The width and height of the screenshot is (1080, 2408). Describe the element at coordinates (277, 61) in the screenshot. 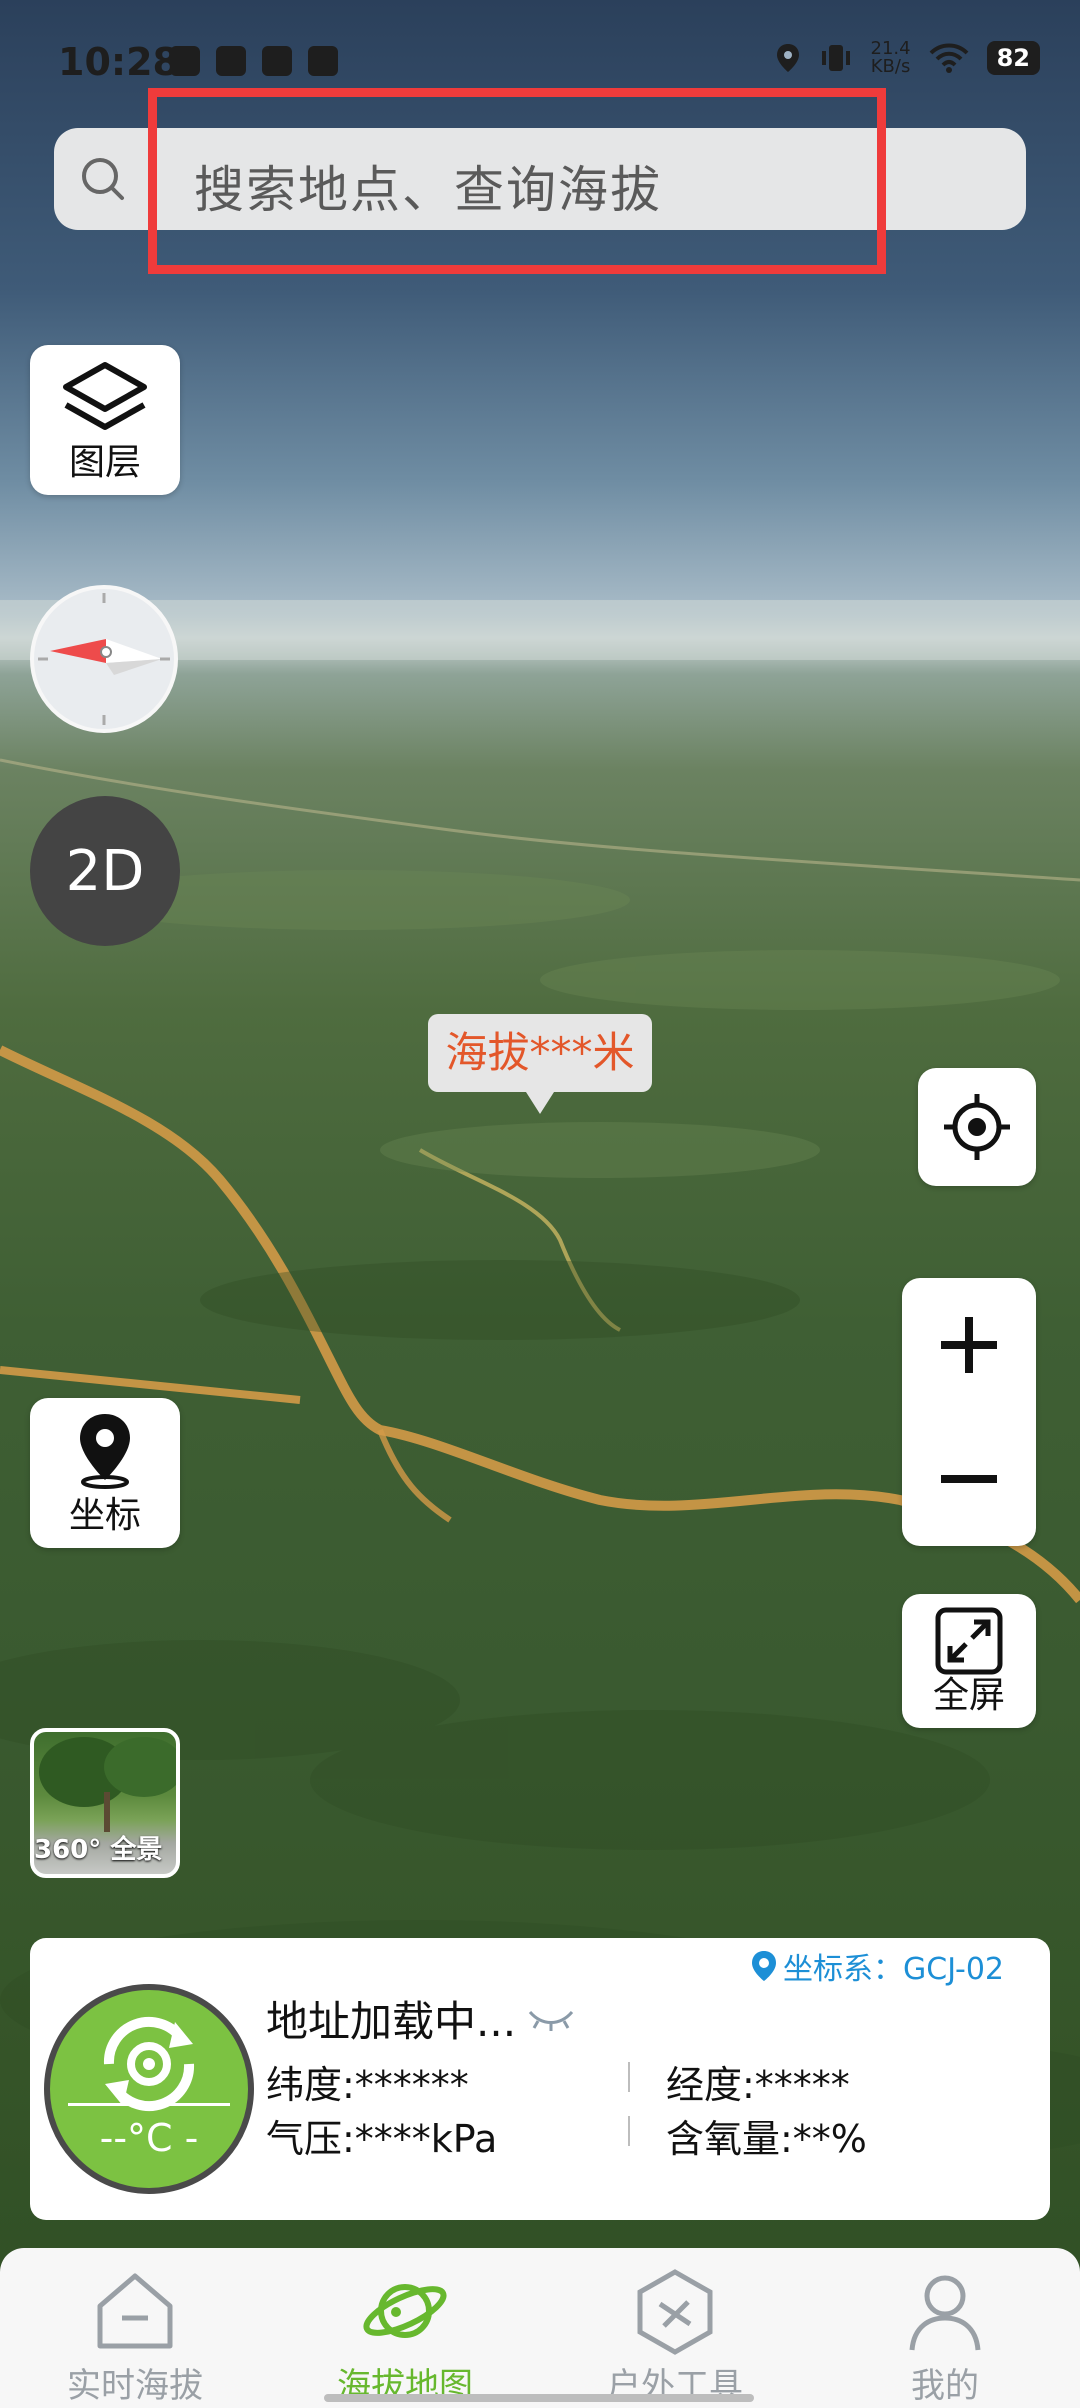

I see `planet-app-notification-icon` at that location.